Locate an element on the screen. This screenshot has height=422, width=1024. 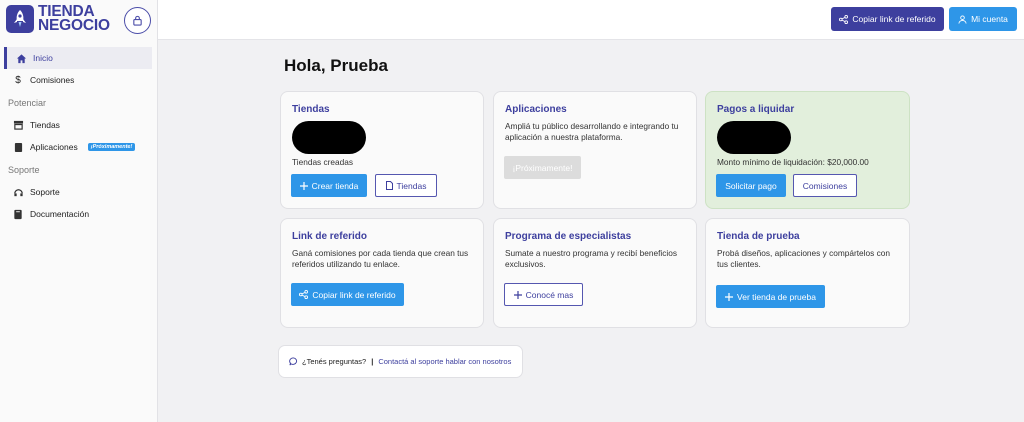
coming-soon-label: ¡Próximamente! is located at coordinates (542, 167).